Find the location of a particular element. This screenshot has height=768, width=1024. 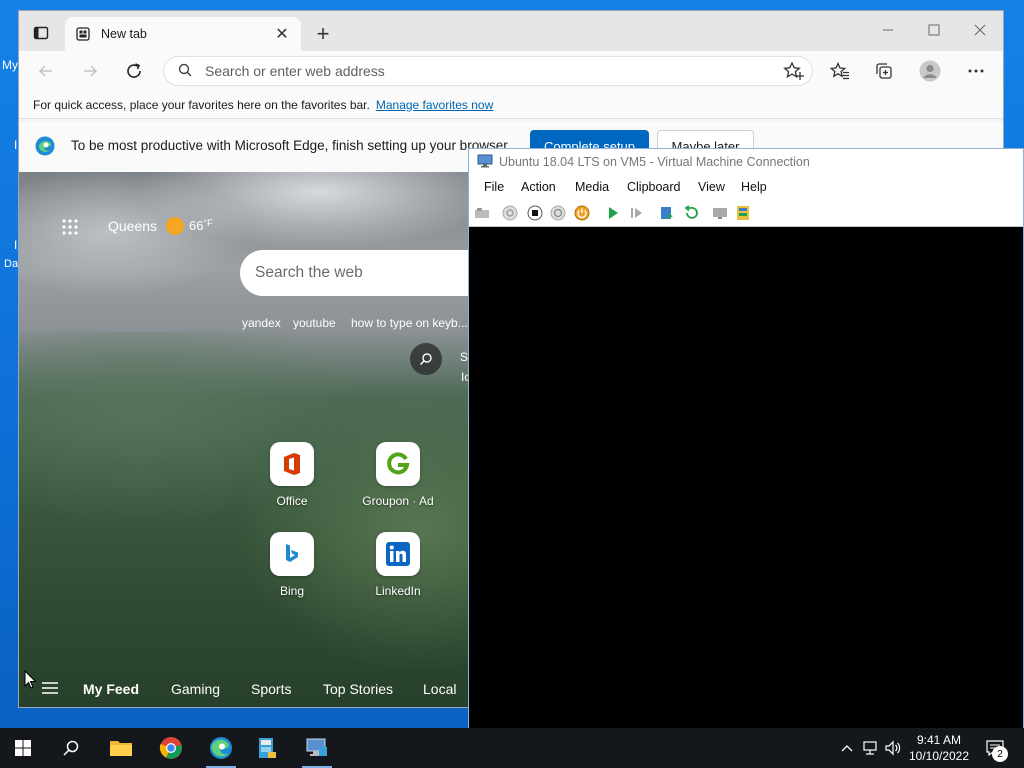

hamburger-menu-icon is located at coordinates (50, 688).